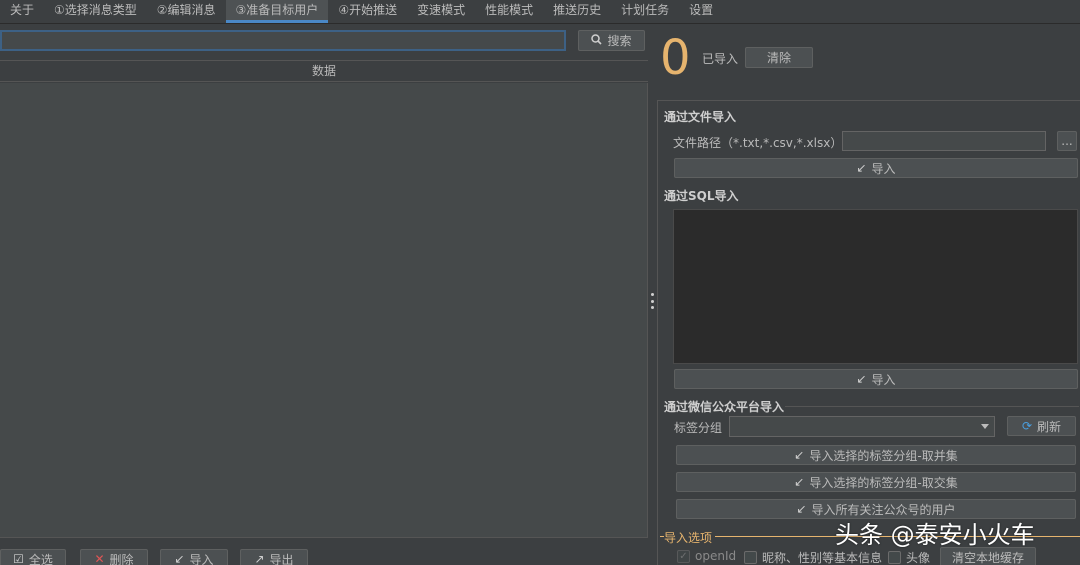 Image resolution: width=1080 pixels, height=565 pixels. What do you see at coordinates (701, 196) in the screenshot?
I see `sql-import-title: 通过SQL导入` at bounding box center [701, 196].